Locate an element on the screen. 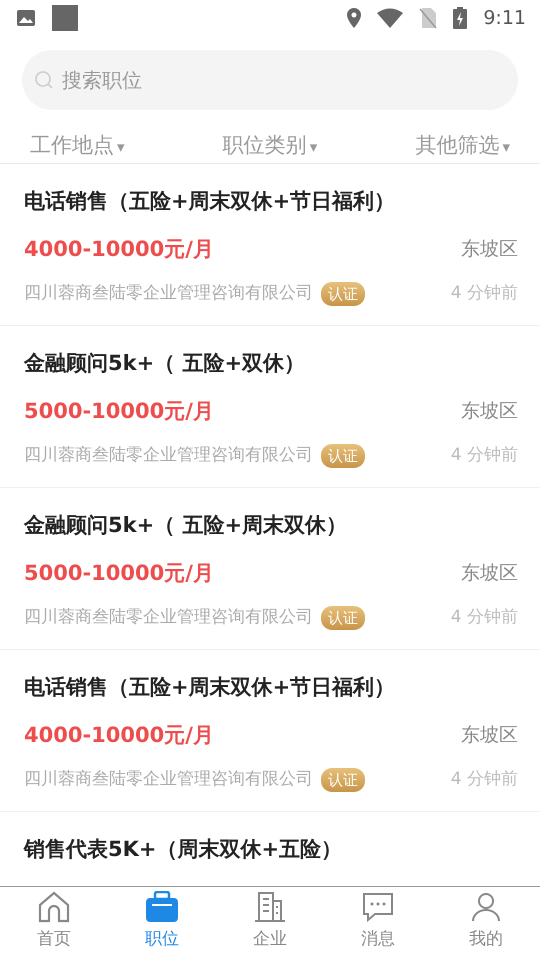 This screenshot has width=540, height=960. location-icon is located at coordinates (354, 18).